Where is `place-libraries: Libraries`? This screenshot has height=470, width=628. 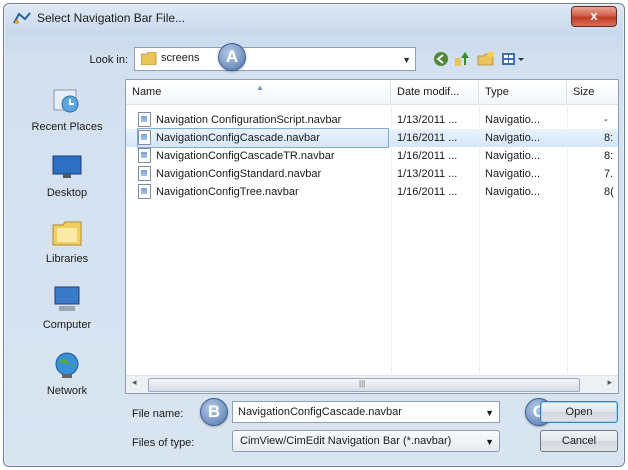
place-libraries: Libraries is located at coordinates (67, 241).